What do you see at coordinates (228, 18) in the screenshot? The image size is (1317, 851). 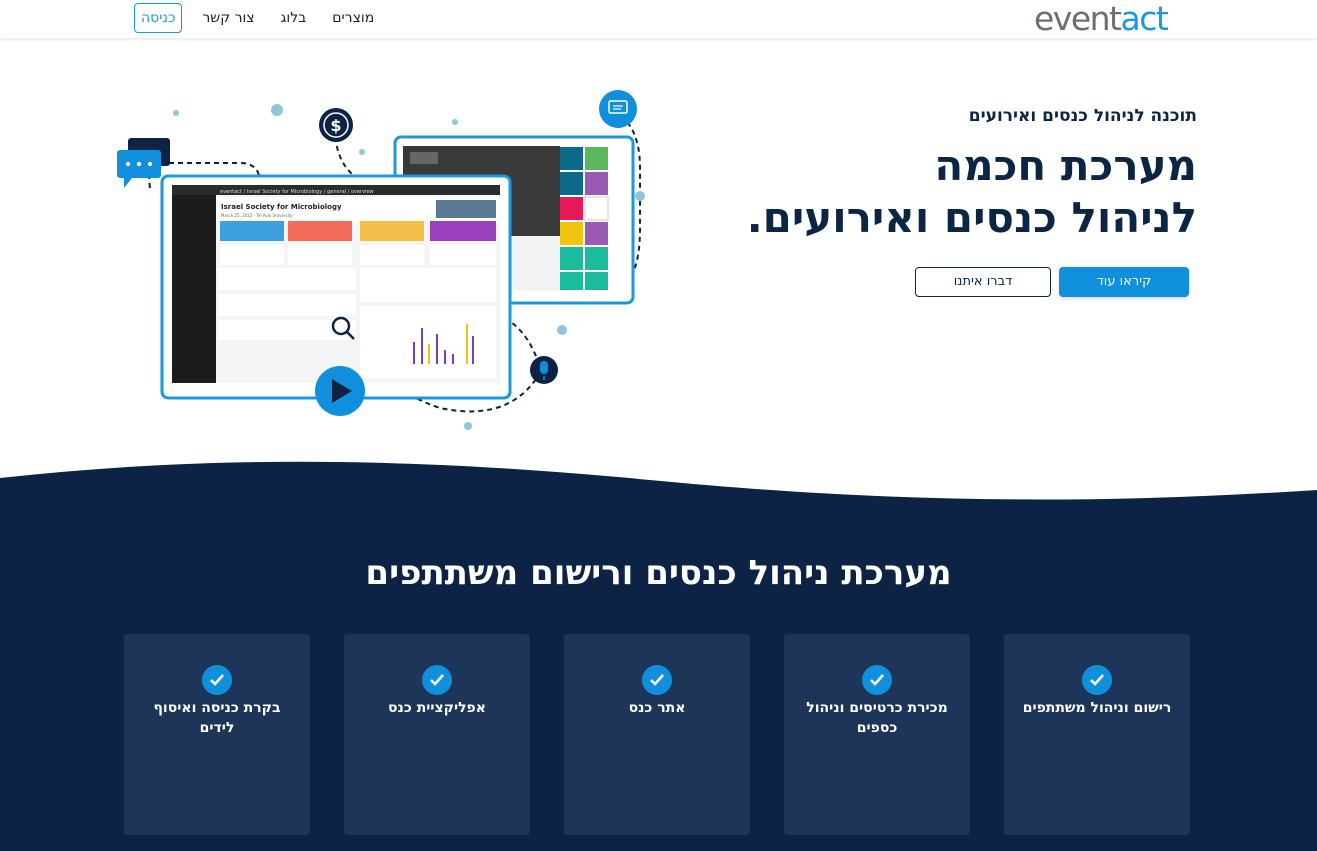 I see `nav-link-contact: צור קשר` at bounding box center [228, 18].